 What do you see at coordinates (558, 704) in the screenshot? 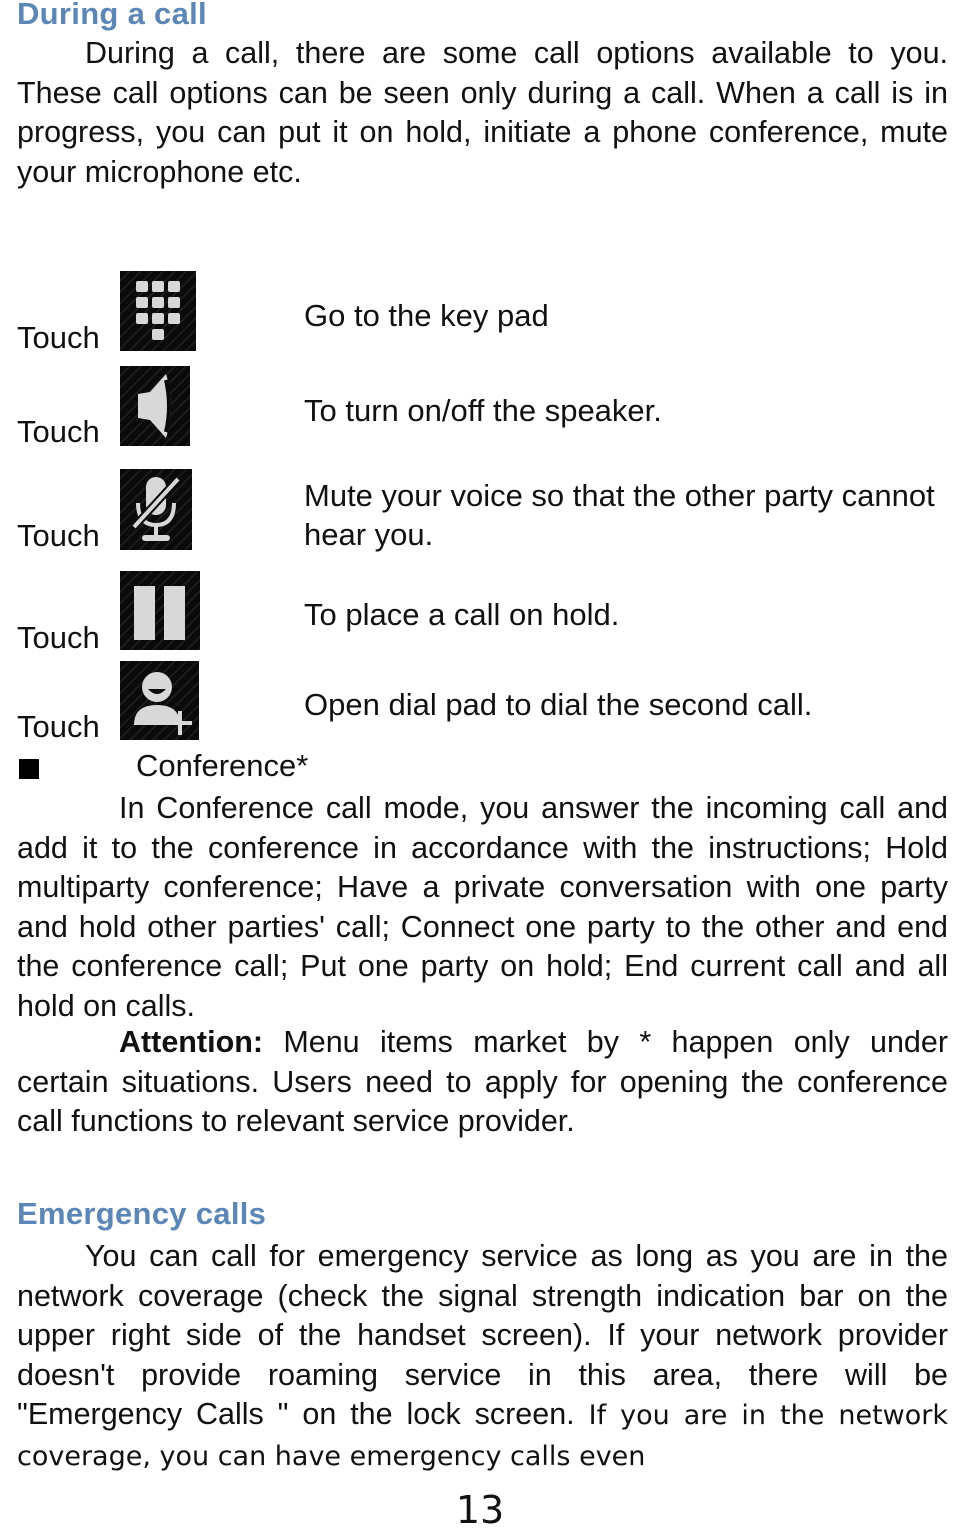
I see `option-description: Open dial pad to dial the second call.` at bounding box center [558, 704].